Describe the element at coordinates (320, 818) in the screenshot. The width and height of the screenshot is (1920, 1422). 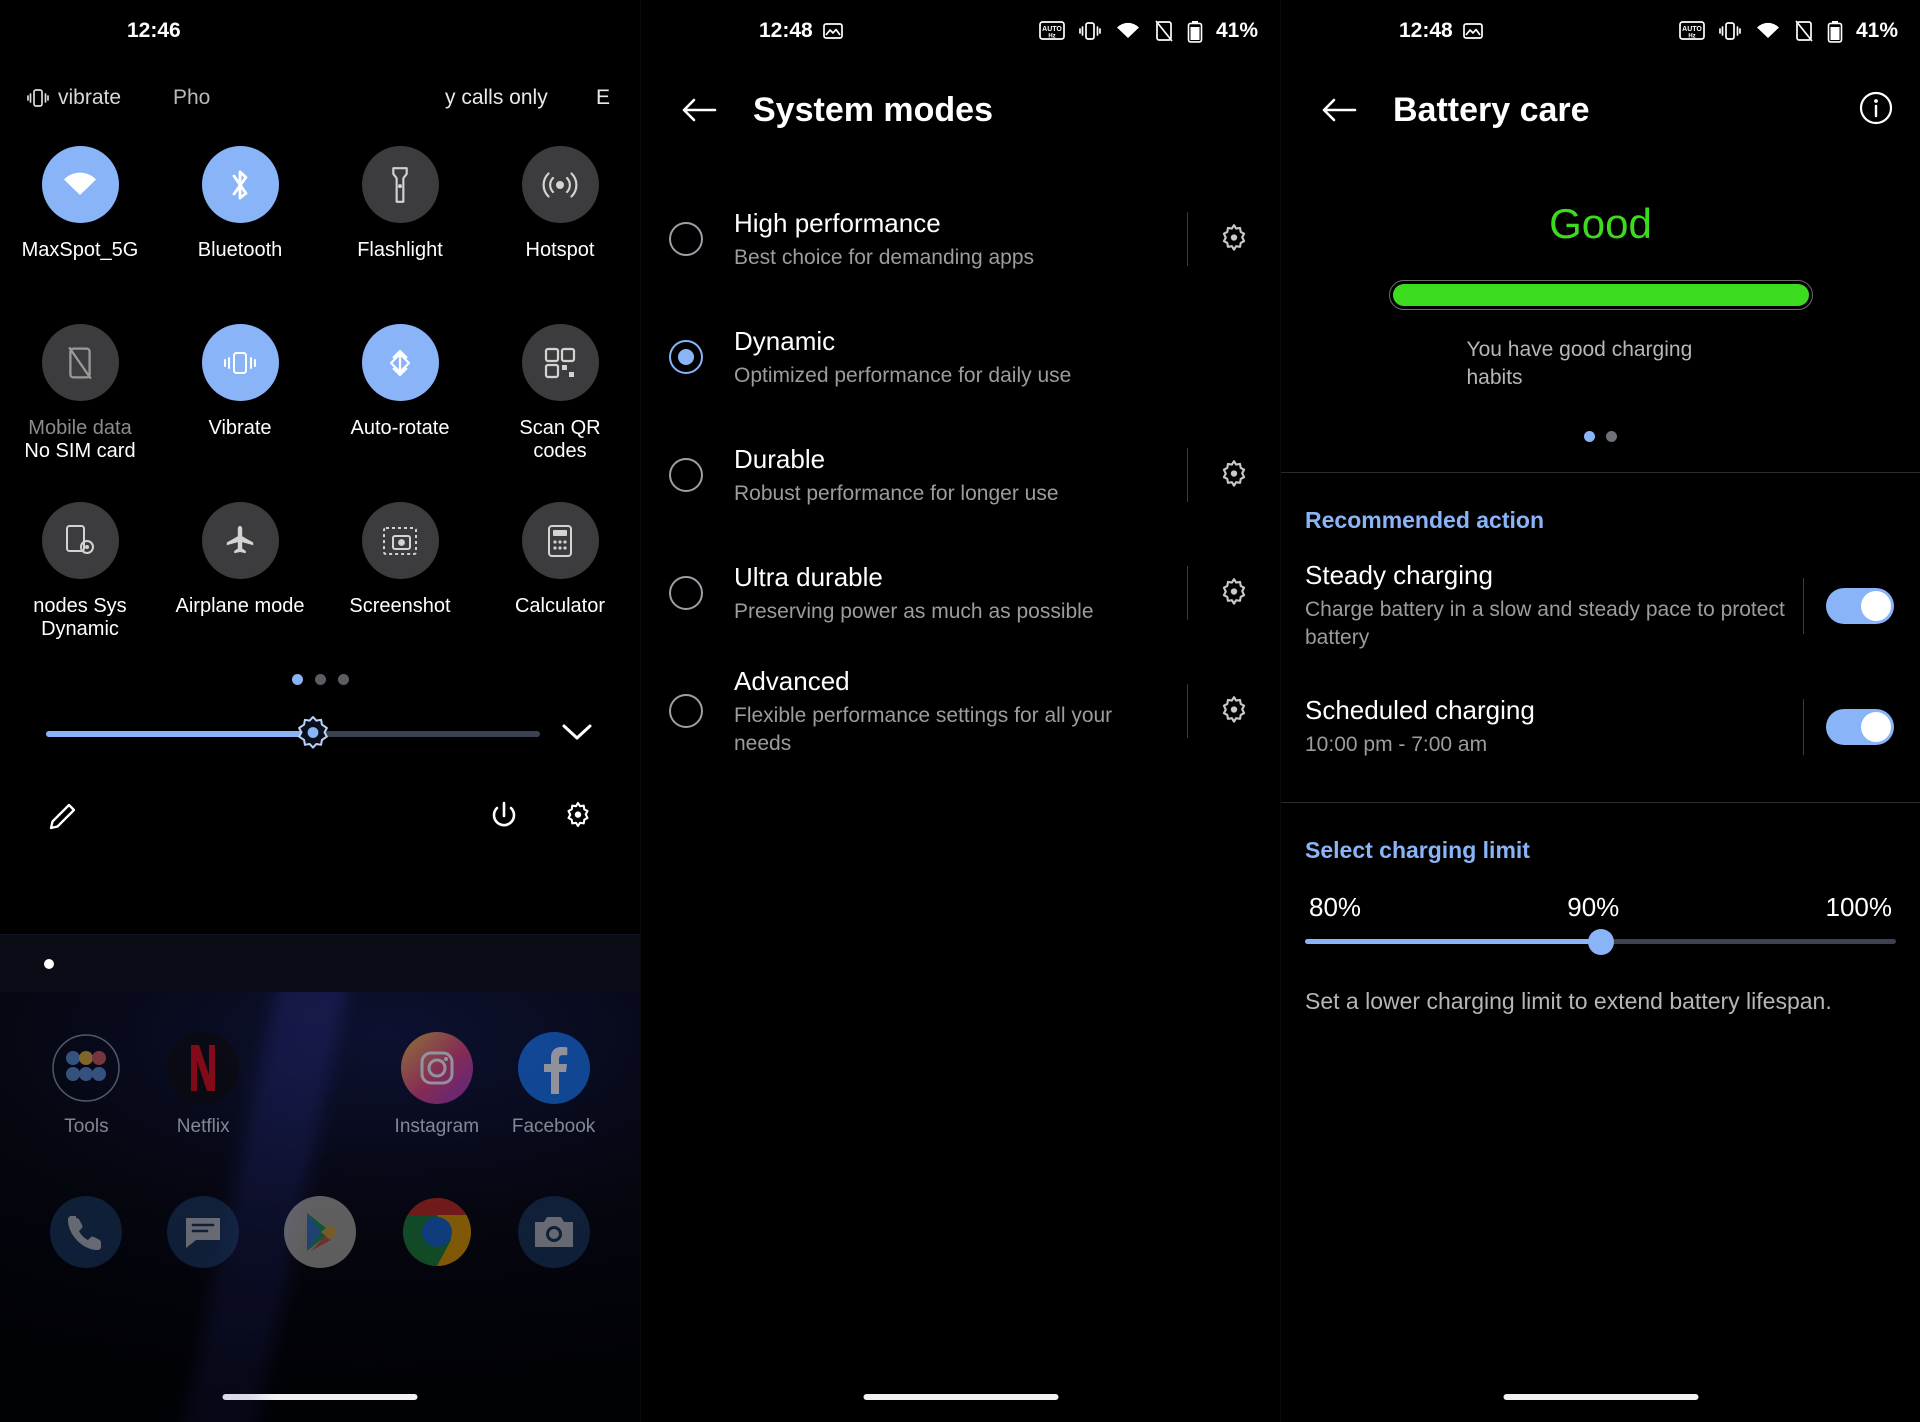
I see `quick-settings-footer` at that location.